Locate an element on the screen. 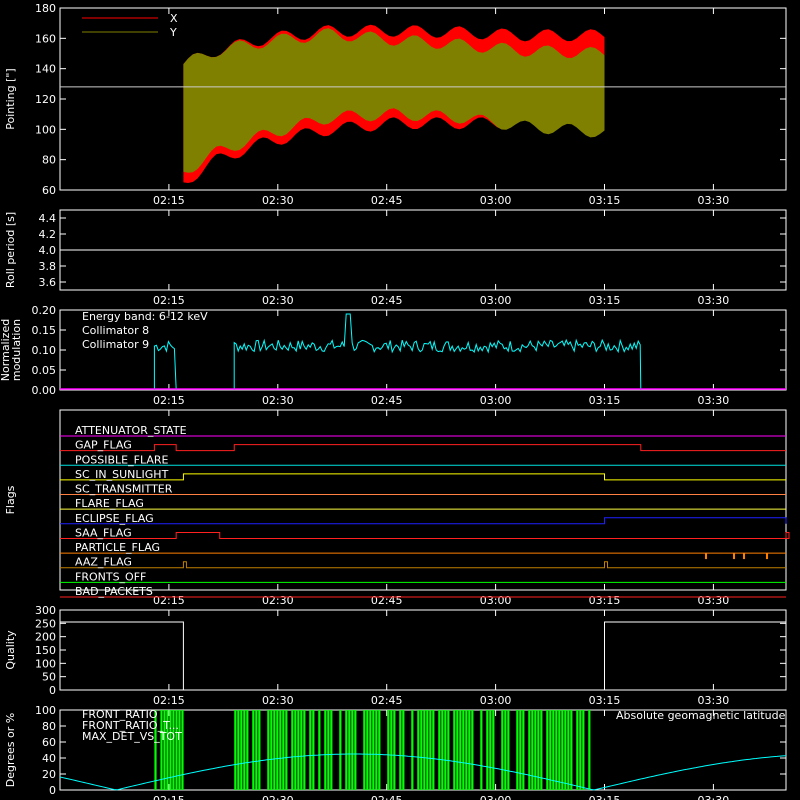 The height and width of the screenshot is (800, 800). y-tick-label: 4.0 is located at coordinates (48, 250).